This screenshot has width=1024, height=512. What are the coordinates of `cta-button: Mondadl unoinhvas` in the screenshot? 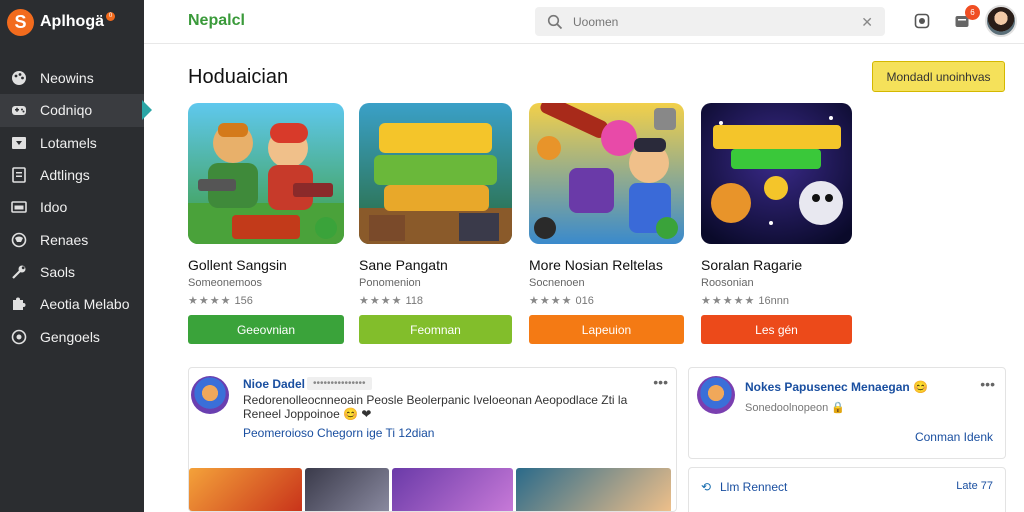 It's located at (938, 76).